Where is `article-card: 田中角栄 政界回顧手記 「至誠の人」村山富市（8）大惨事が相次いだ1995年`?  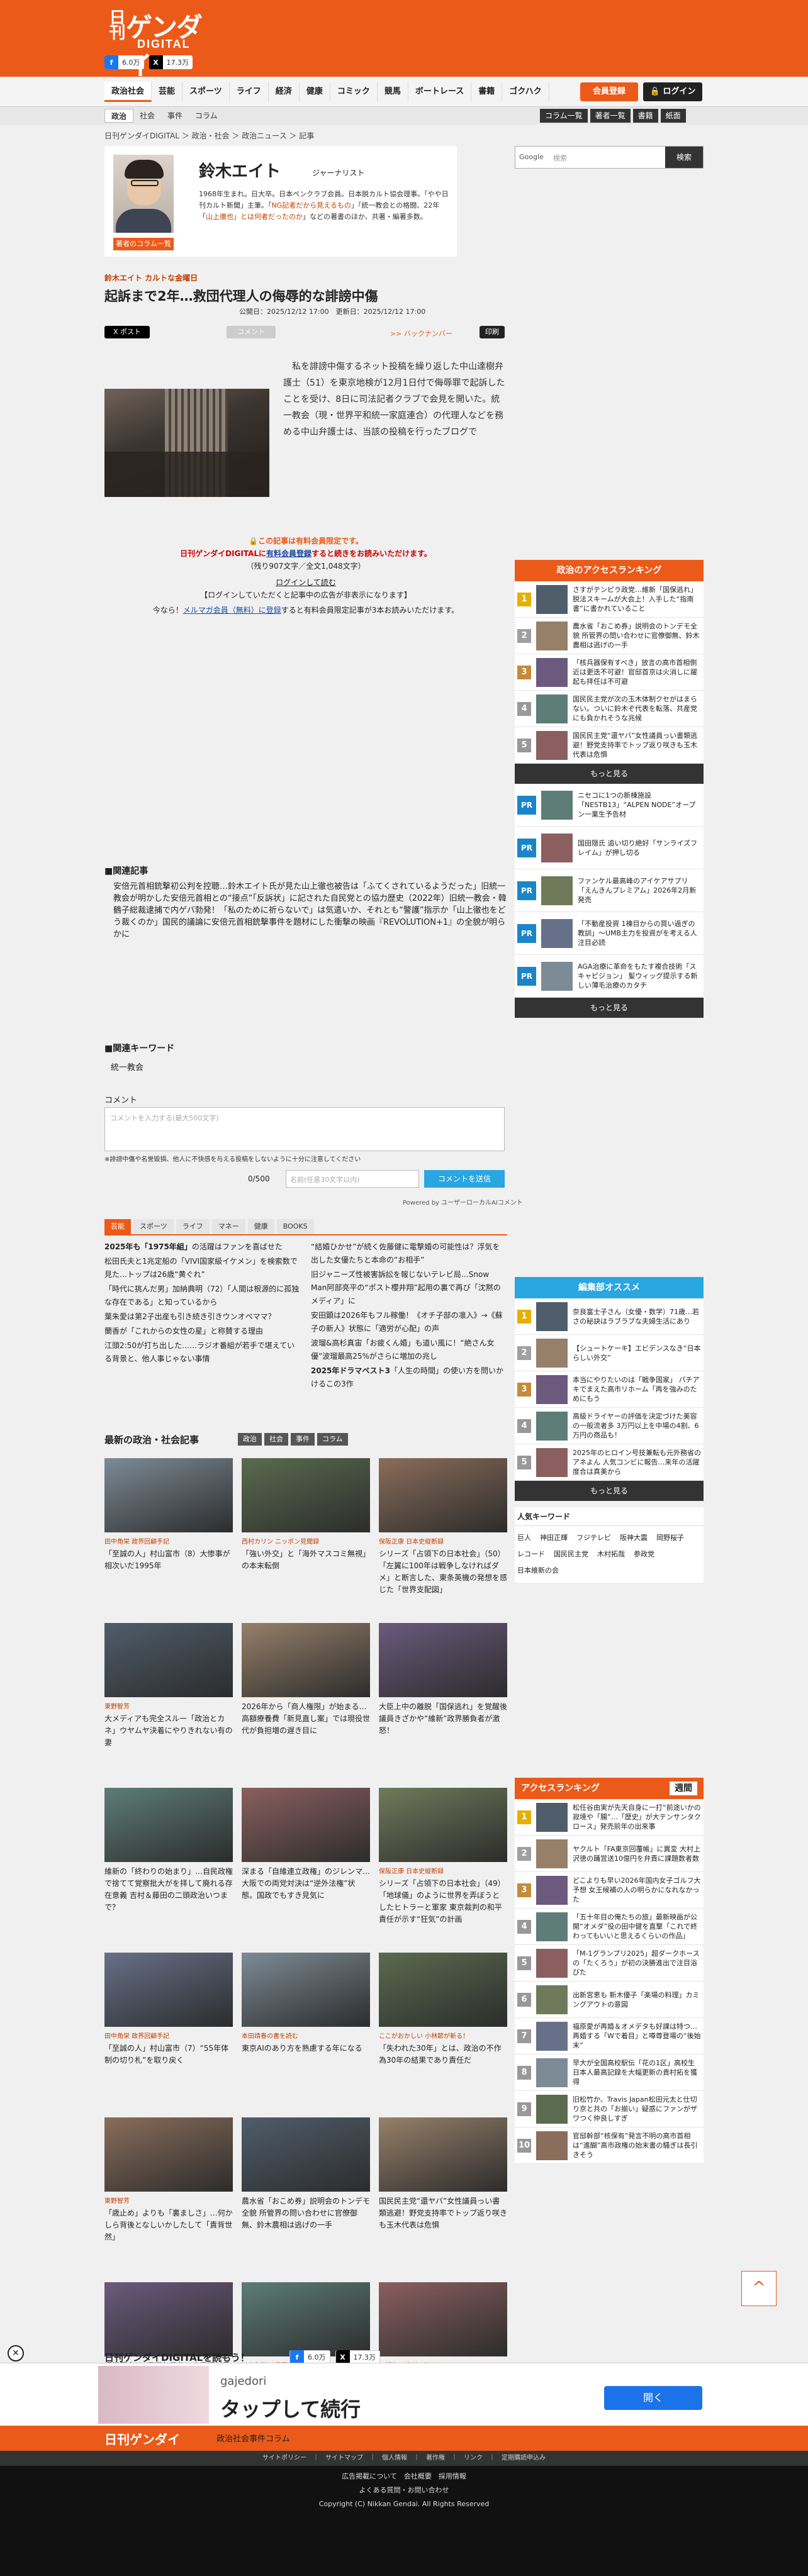
article-card: 田中角栄 政界回顧手記 「至誠の人」村山富市（8）大惨事が相次いだ1995年 is located at coordinates (168, 1540).